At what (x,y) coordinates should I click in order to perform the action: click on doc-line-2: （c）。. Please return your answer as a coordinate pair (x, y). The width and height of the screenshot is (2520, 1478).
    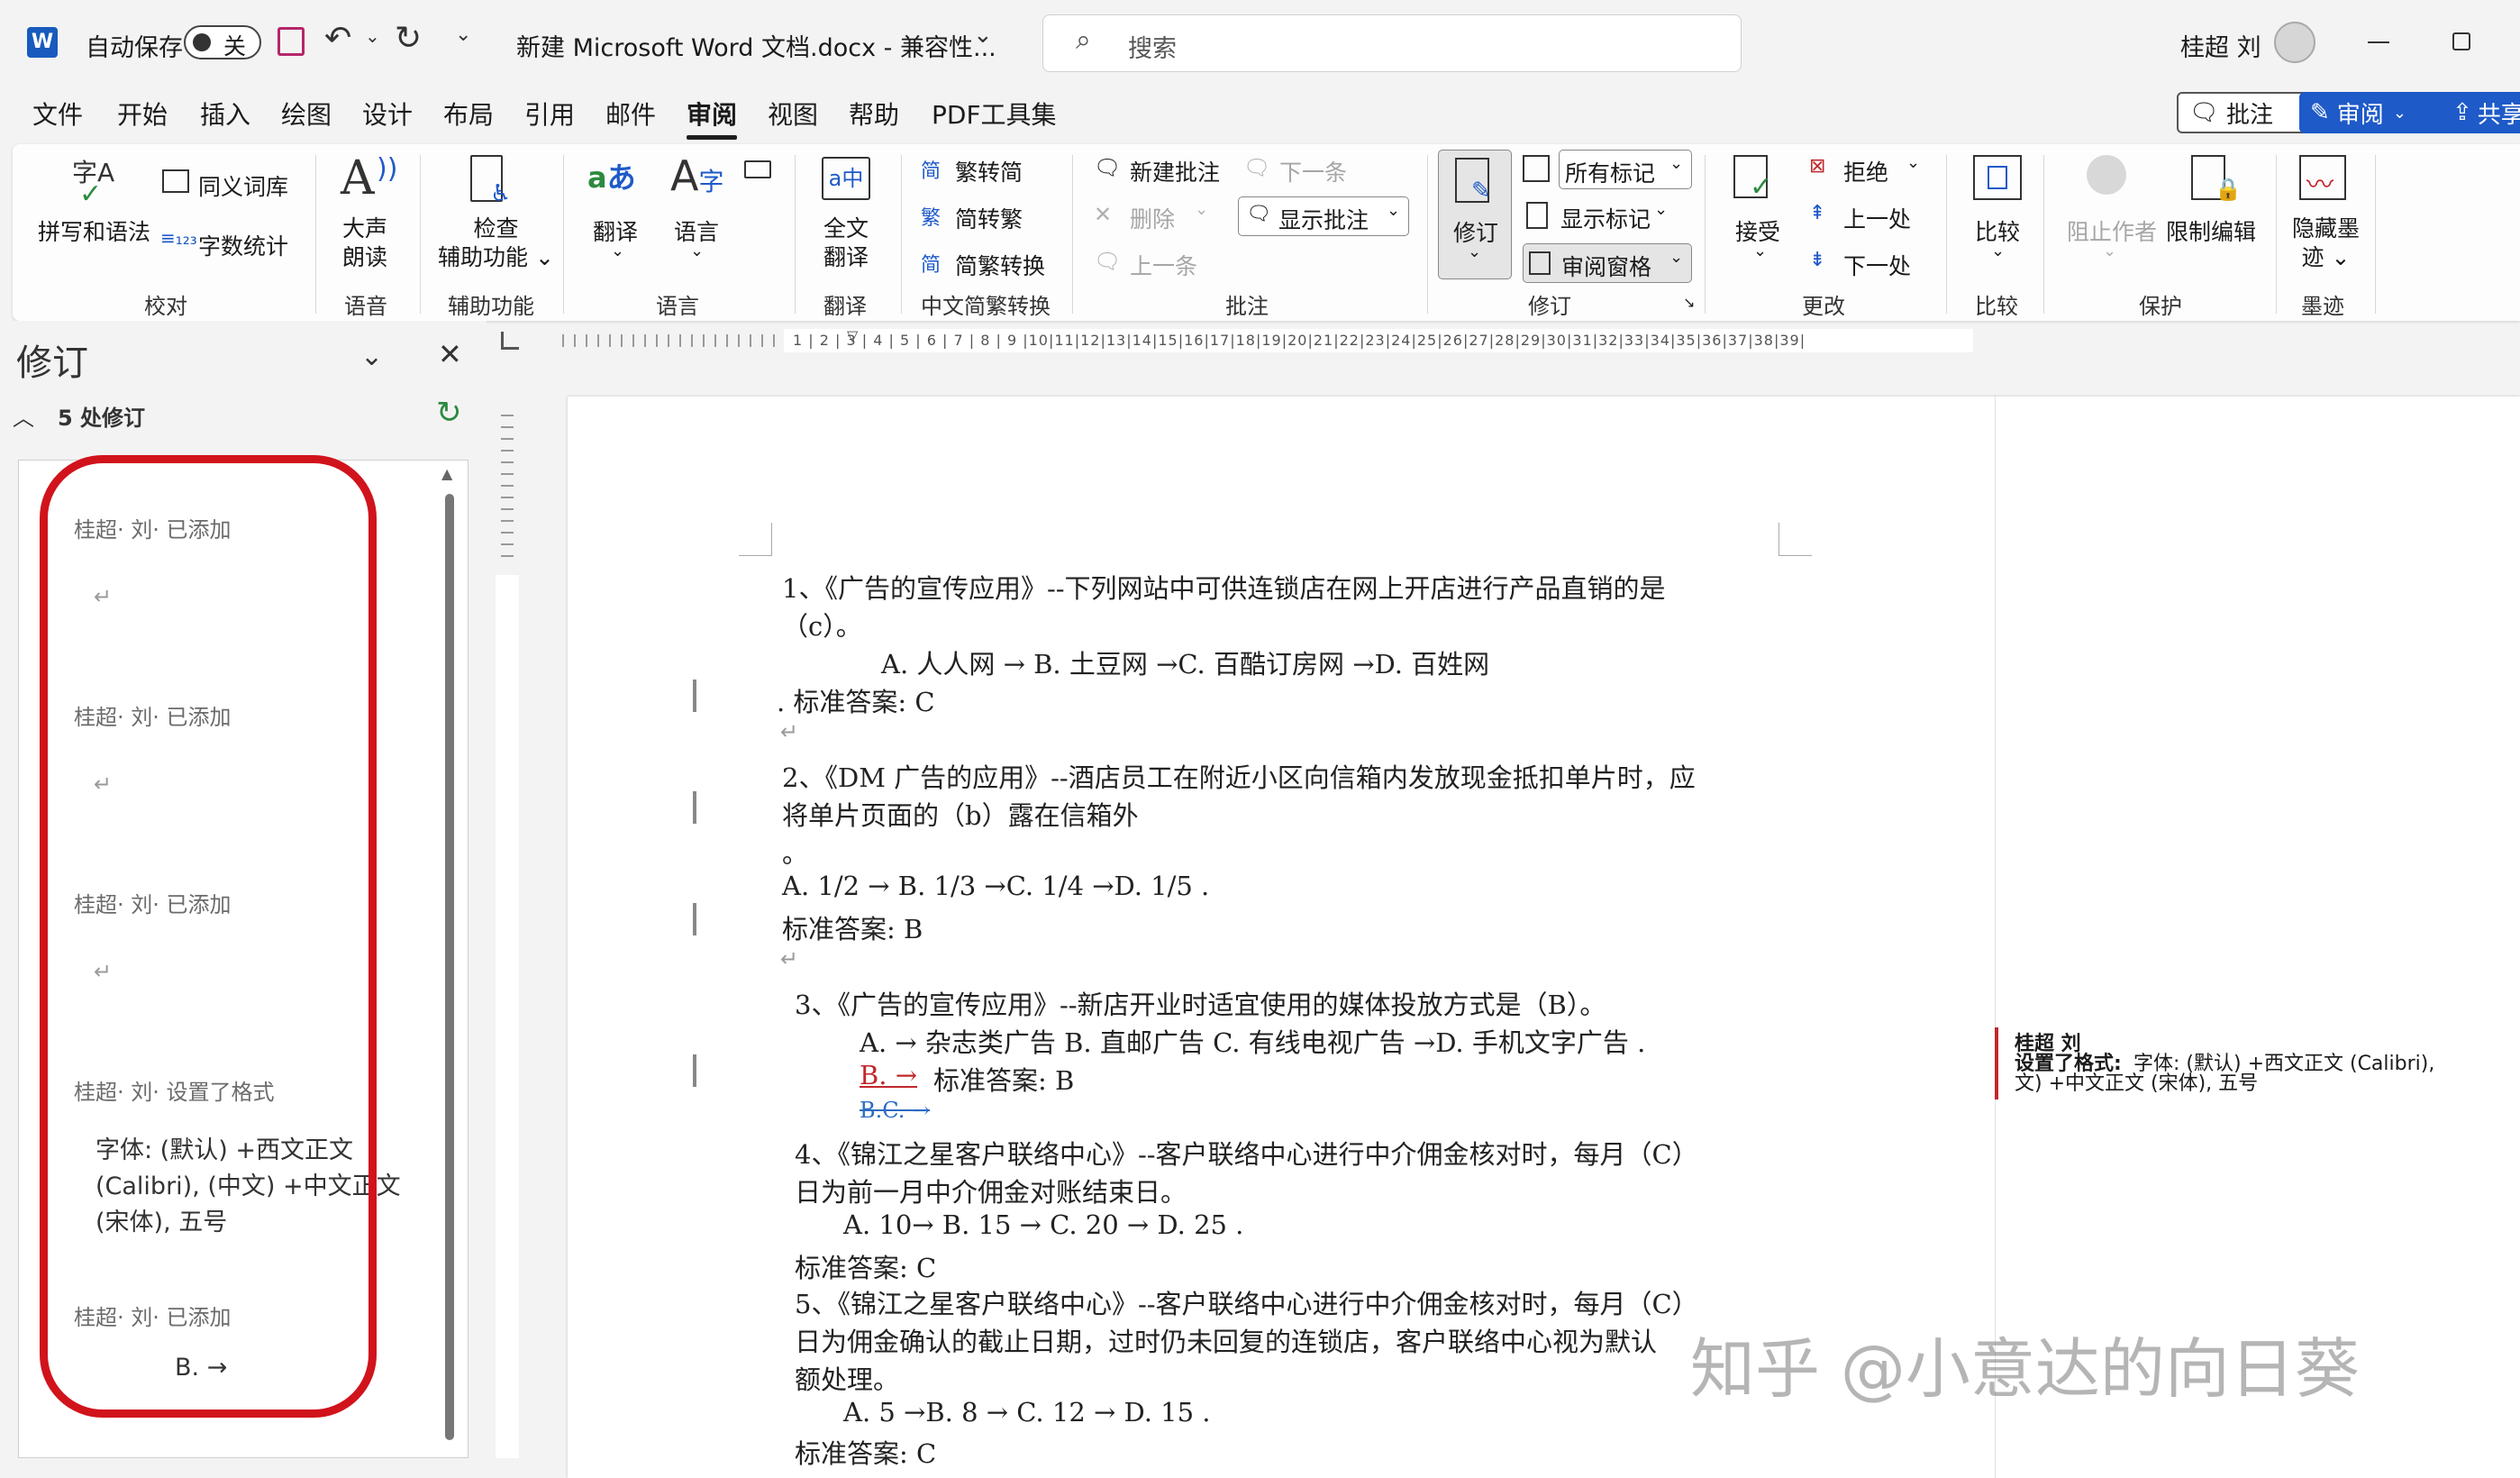
    Looking at the image, I should click on (822, 624).